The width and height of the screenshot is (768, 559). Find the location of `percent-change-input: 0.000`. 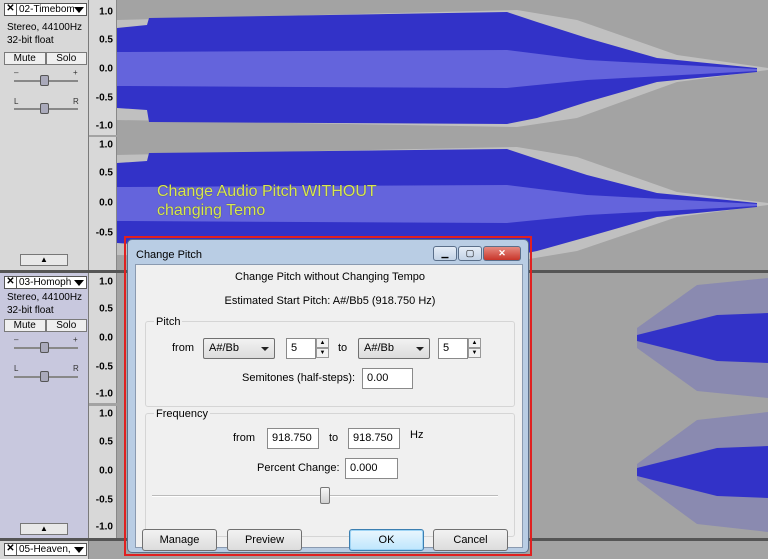

percent-change-input: 0.000 is located at coordinates (371, 468).